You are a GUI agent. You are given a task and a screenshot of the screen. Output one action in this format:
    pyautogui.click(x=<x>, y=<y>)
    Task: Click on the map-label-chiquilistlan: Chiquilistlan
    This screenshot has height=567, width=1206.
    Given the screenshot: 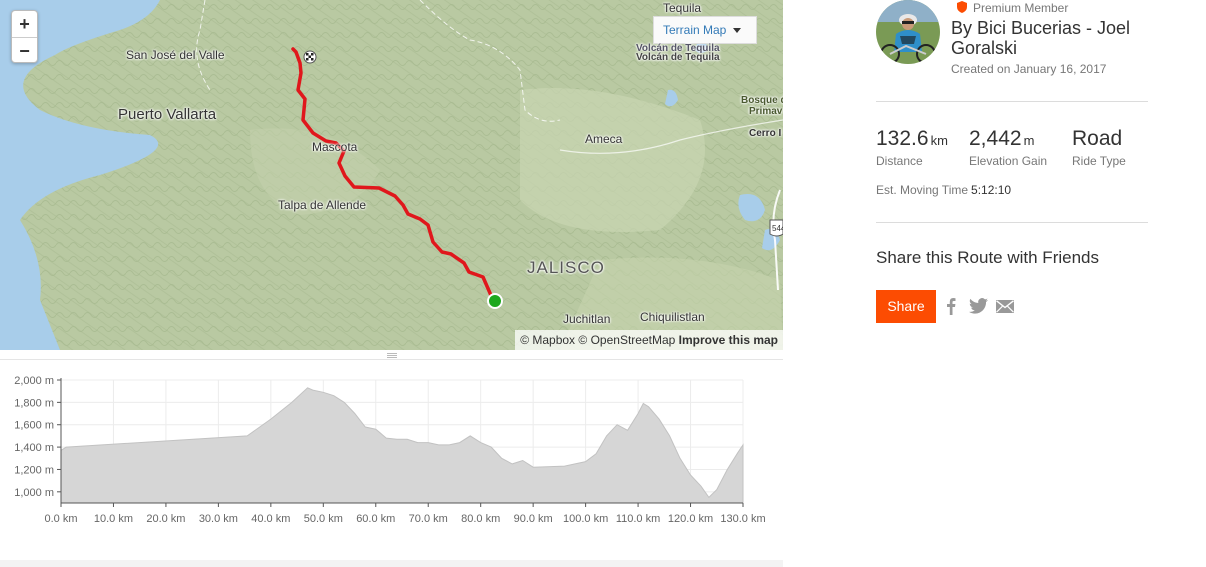 What is the action you would take?
    pyautogui.click(x=672, y=317)
    